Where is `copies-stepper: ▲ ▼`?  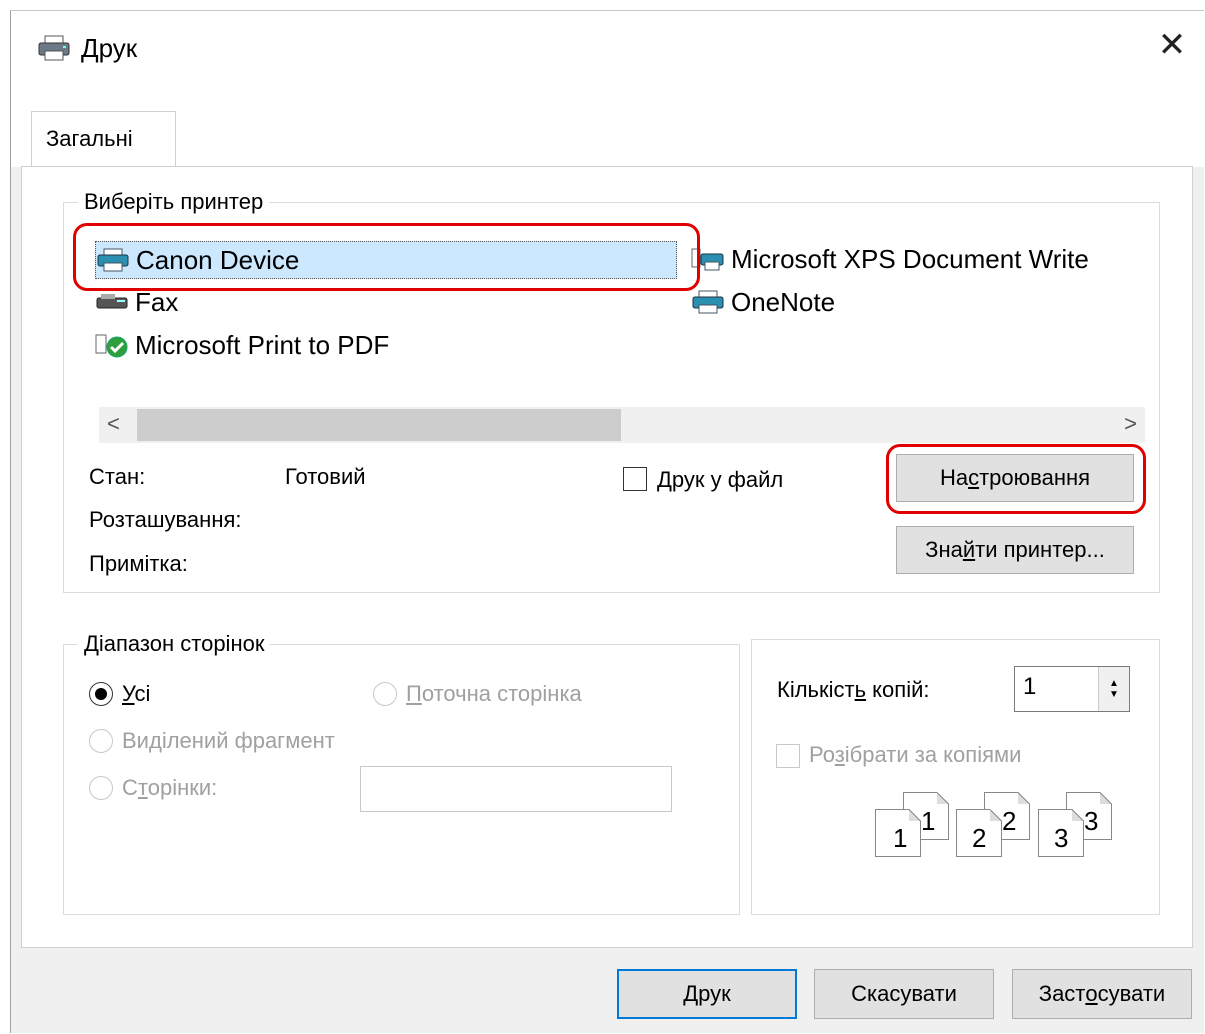
copies-stepper: ▲ ▼ is located at coordinates (1113, 689).